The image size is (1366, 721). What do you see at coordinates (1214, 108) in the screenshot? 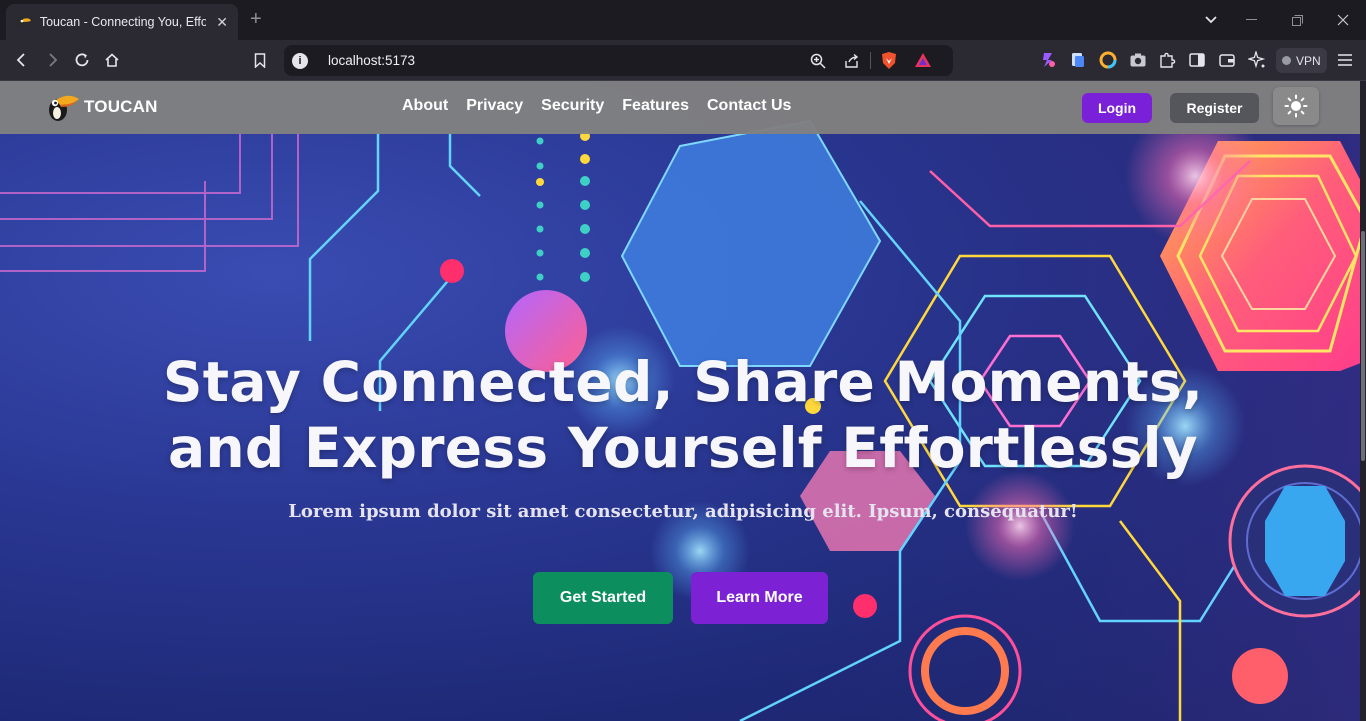
I see `register-button: Register` at bounding box center [1214, 108].